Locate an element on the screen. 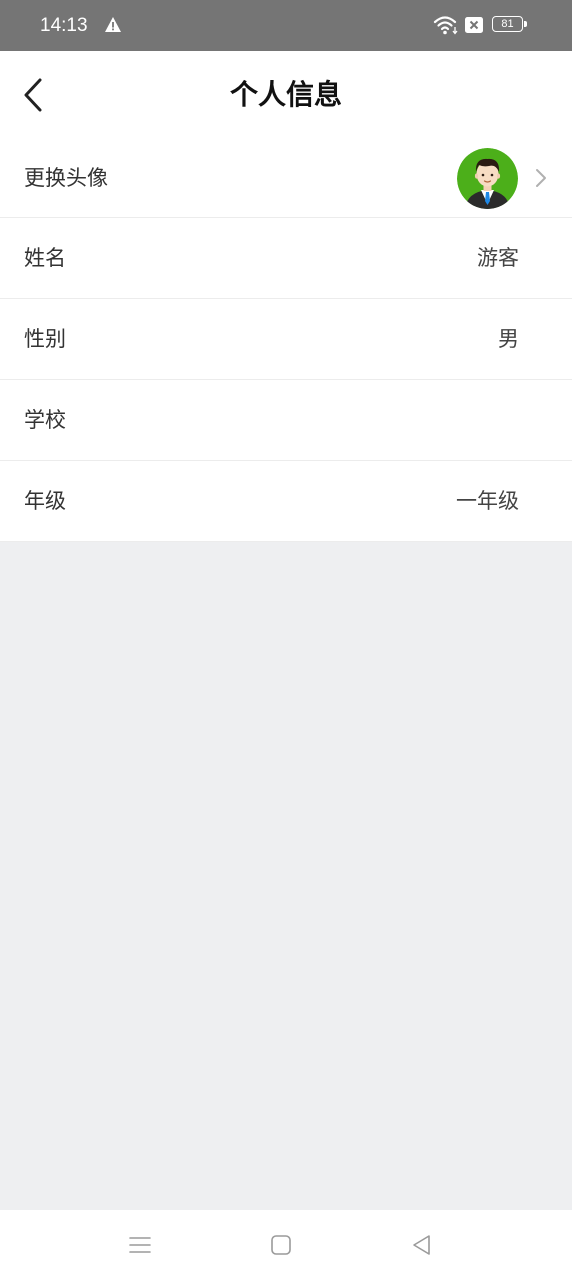  page-title: 个人信息 is located at coordinates (285, 94).